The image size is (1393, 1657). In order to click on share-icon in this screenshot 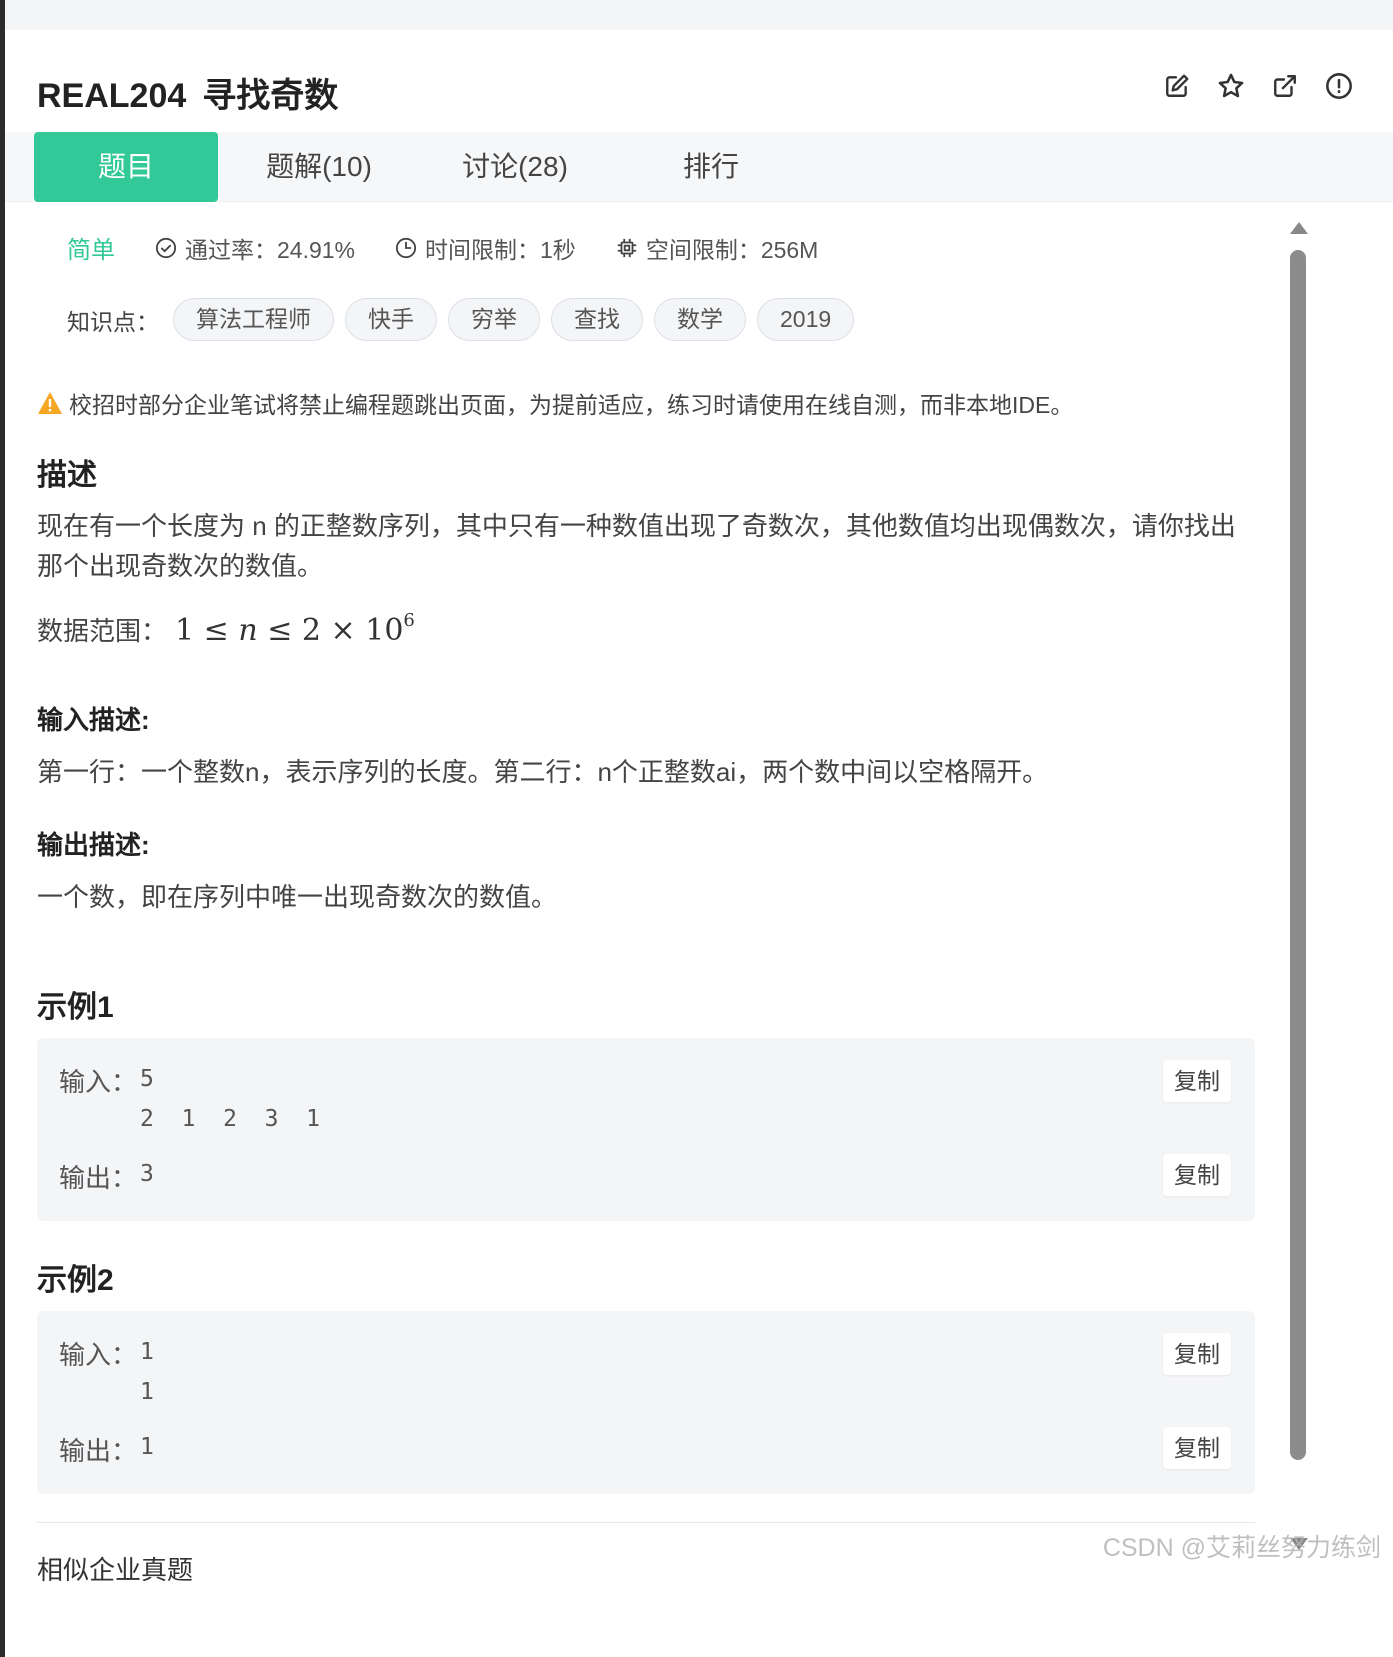, I will do `click(1285, 86)`.